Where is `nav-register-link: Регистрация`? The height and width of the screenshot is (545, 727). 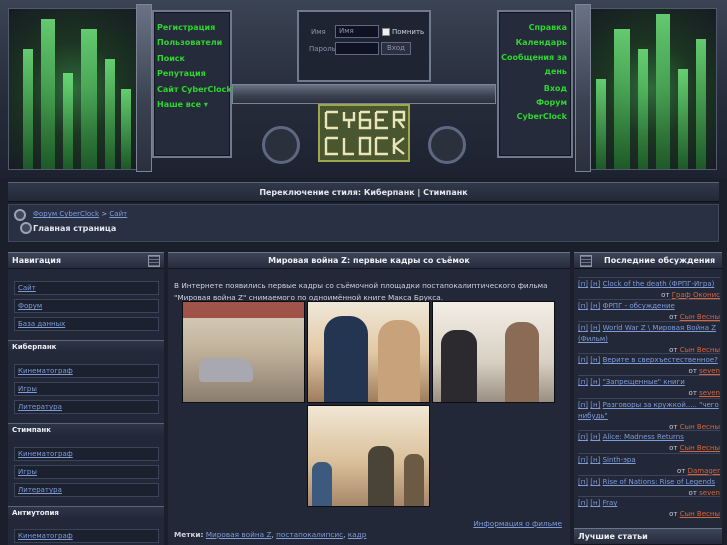
nav-register-link: Регистрация is located at coordinates (193, 27).